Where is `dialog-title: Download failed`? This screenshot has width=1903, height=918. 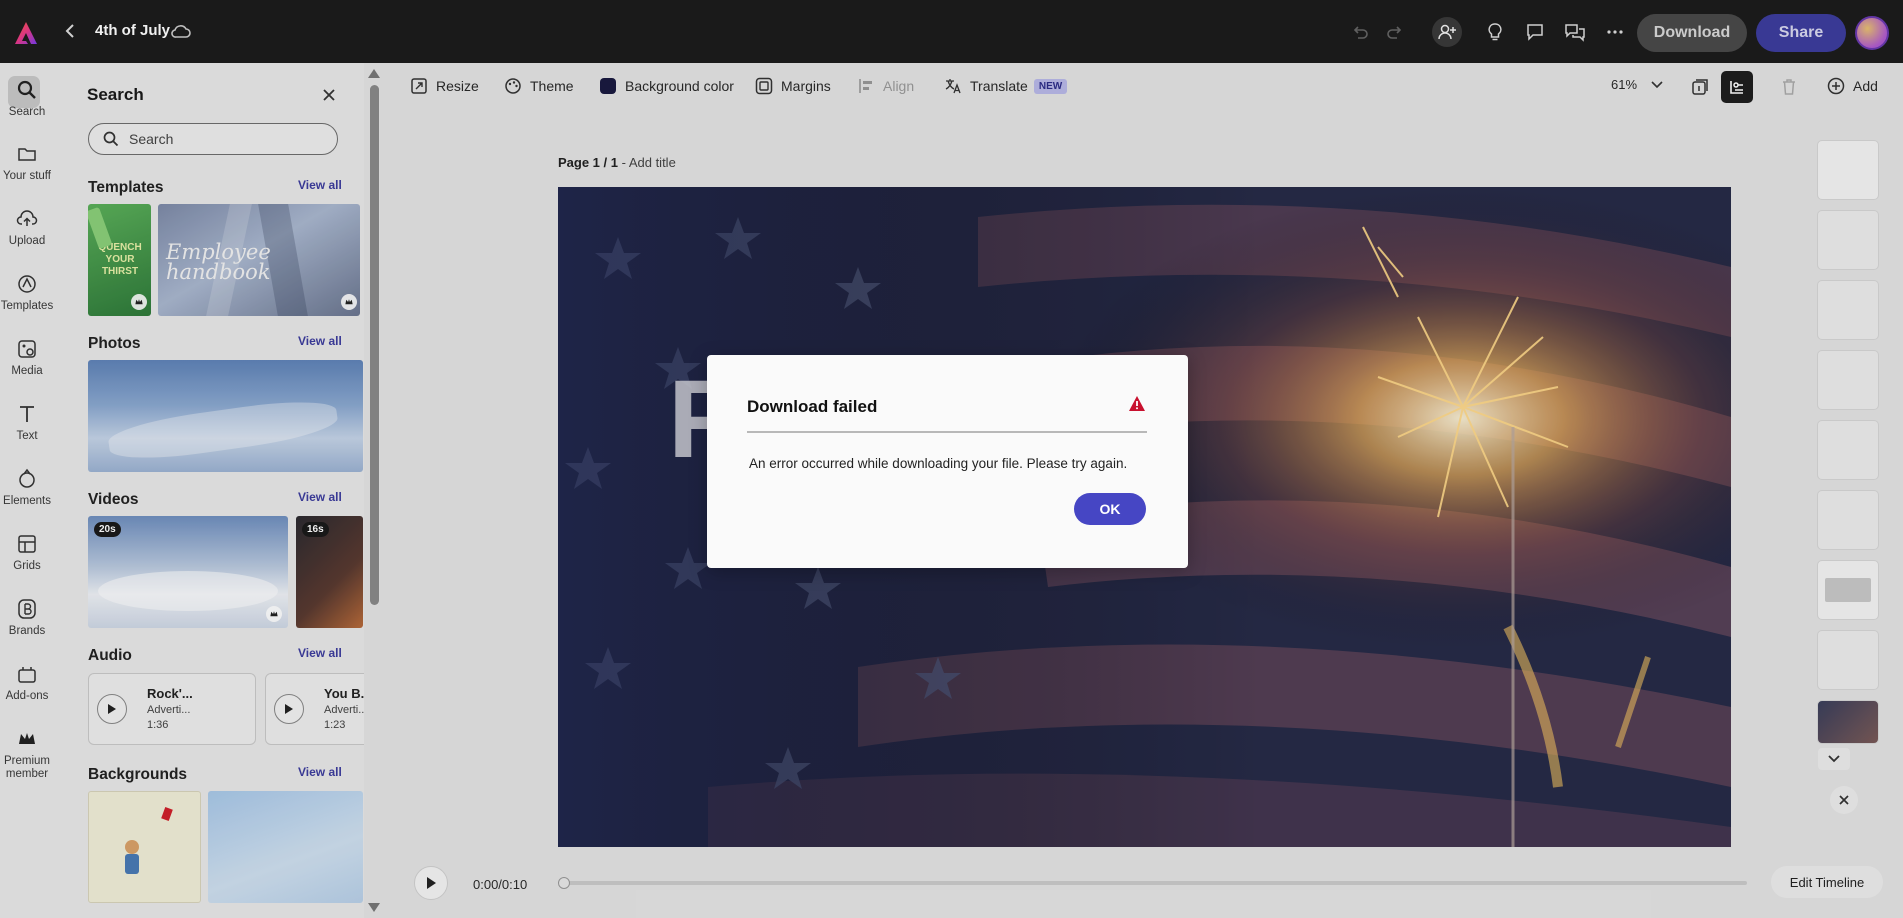
dialog-title: Download failed is located at coordinates (812, 406).